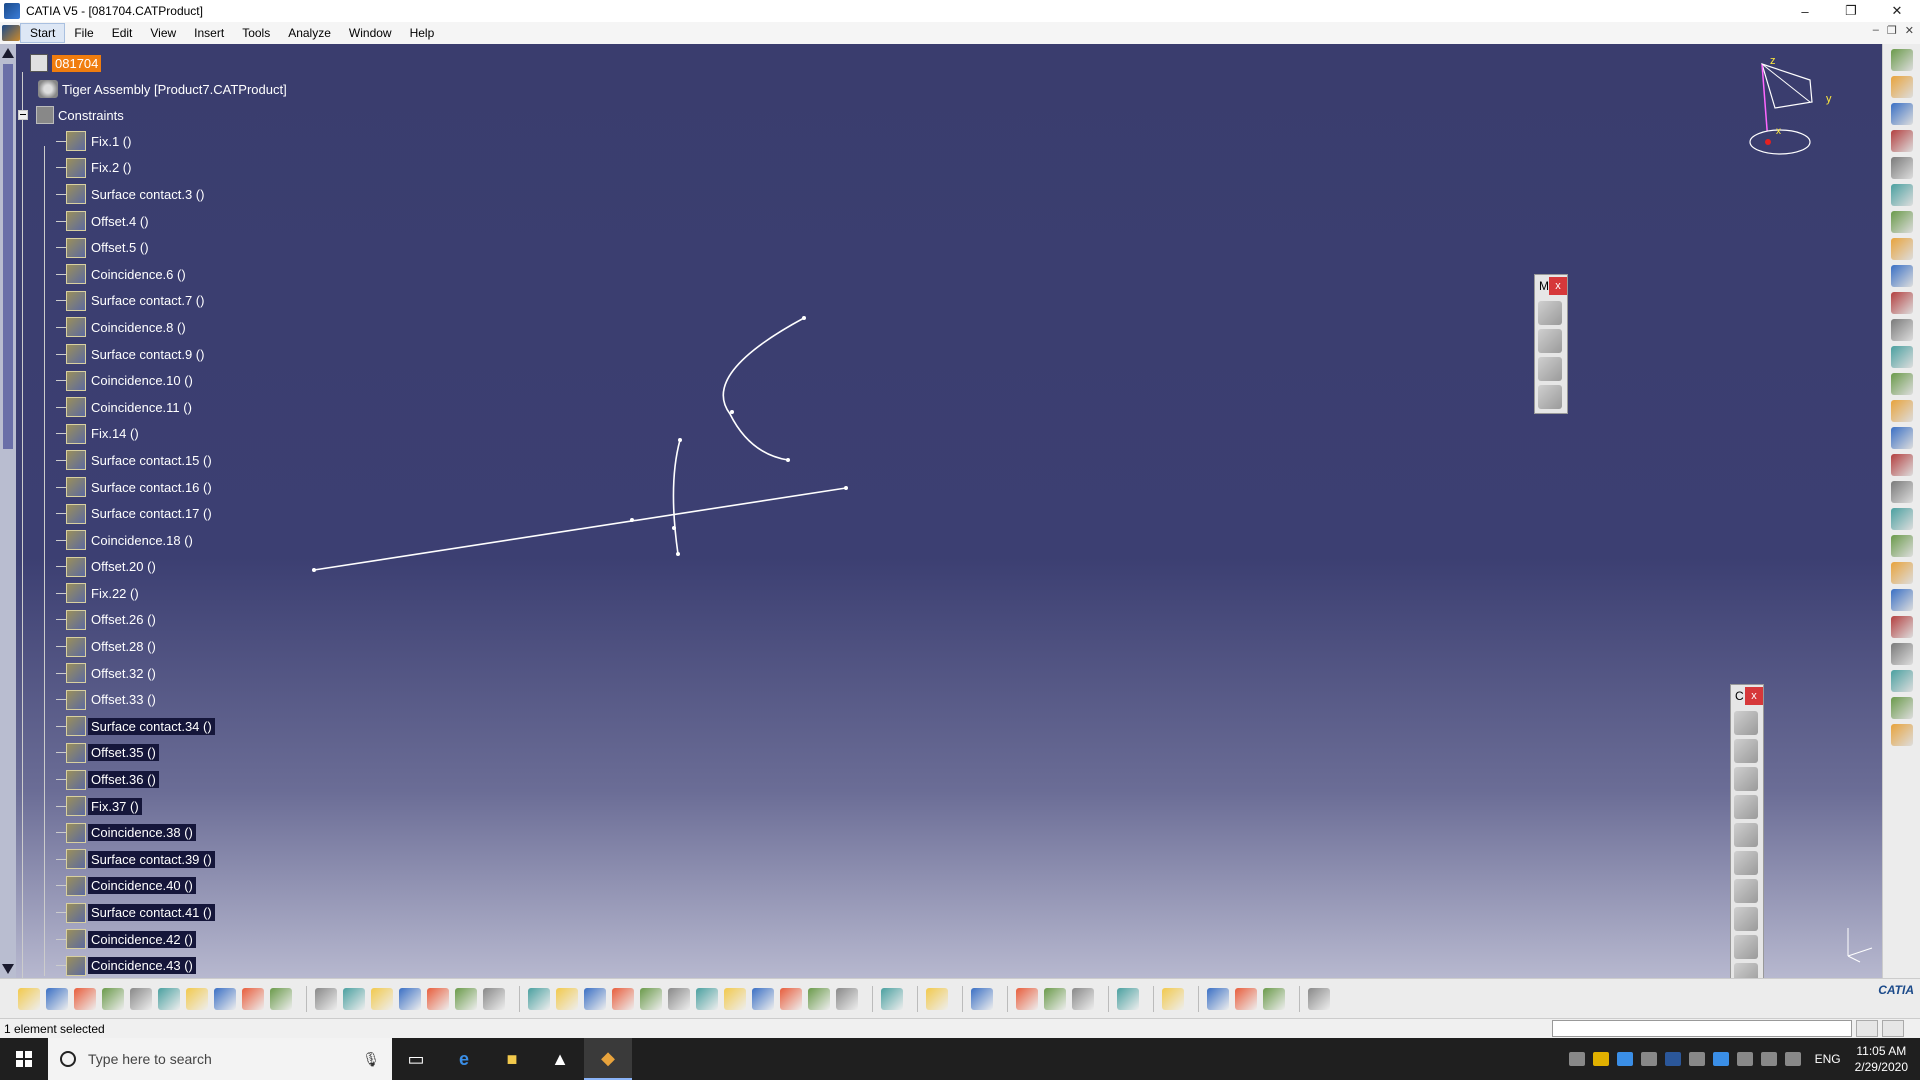 The height and width of the screenshot is (1080, 1920). What do you see at coordinates (256, 33) in the screenshot?
I see `menu-tools: Tools` at bounding box center [256, 33].